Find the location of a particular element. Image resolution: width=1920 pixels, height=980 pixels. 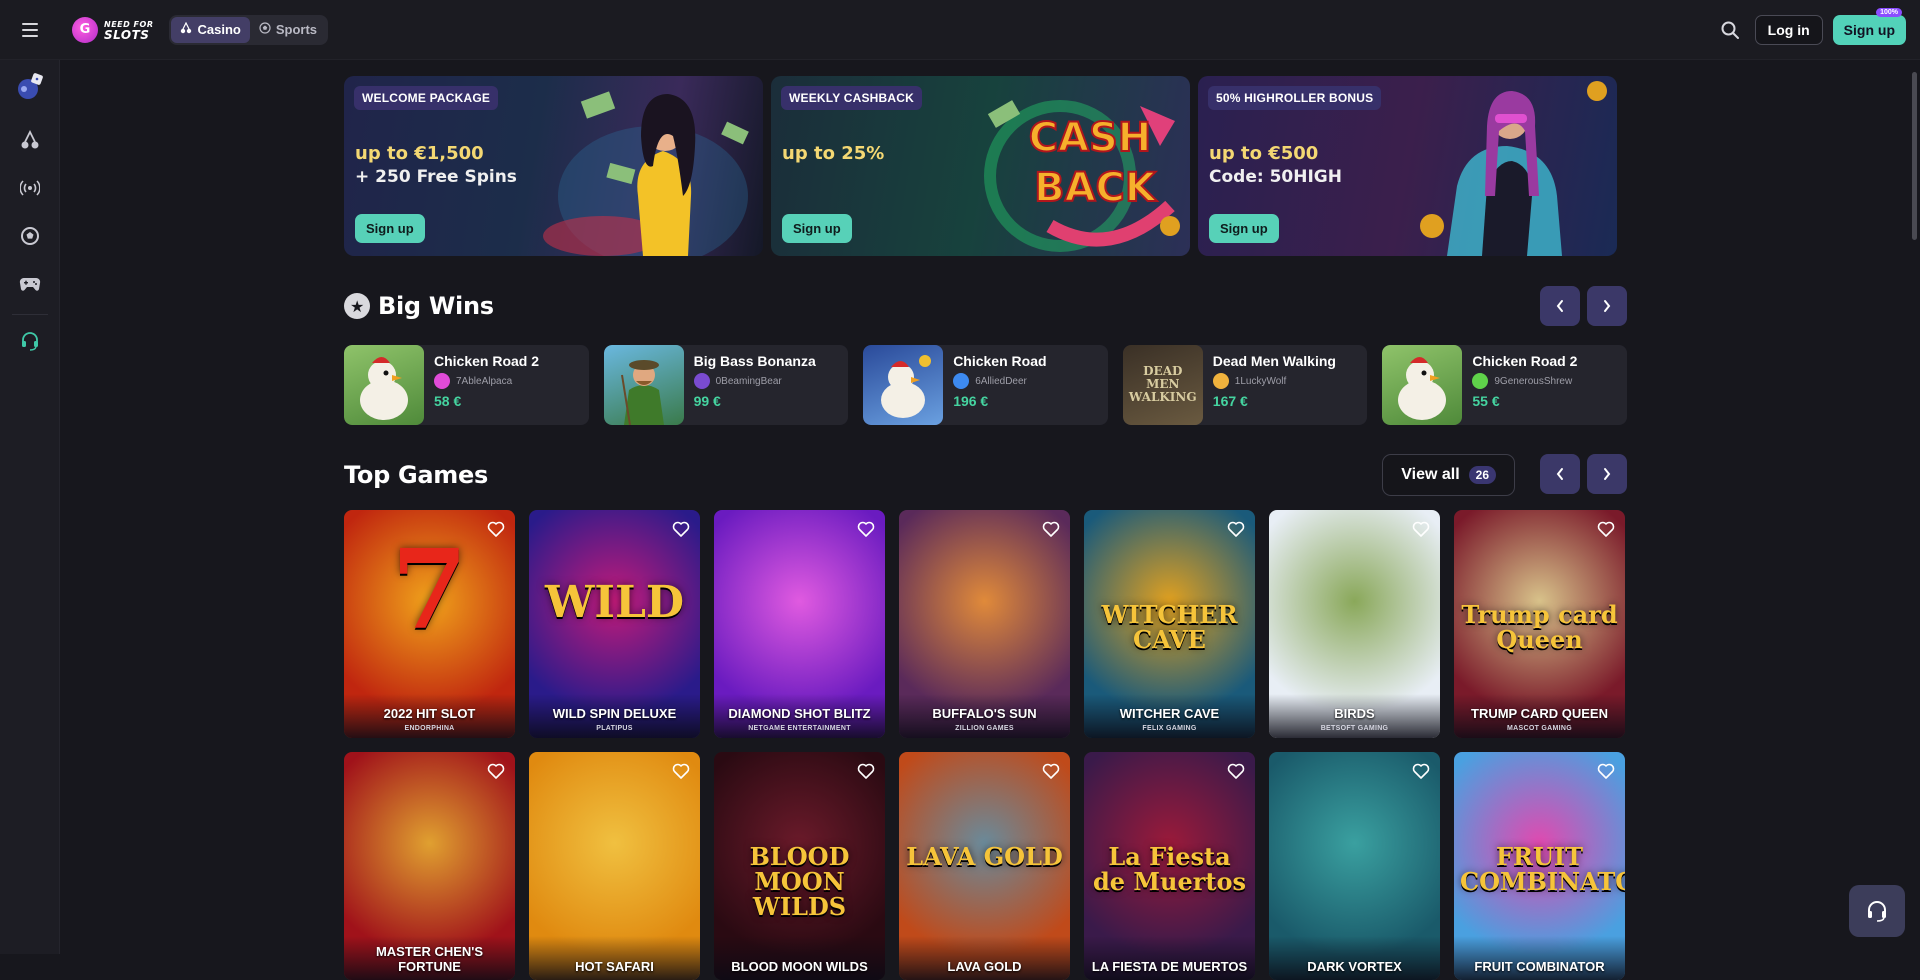

promo-title: up to €1,500 is located at coordinates (419, 153).